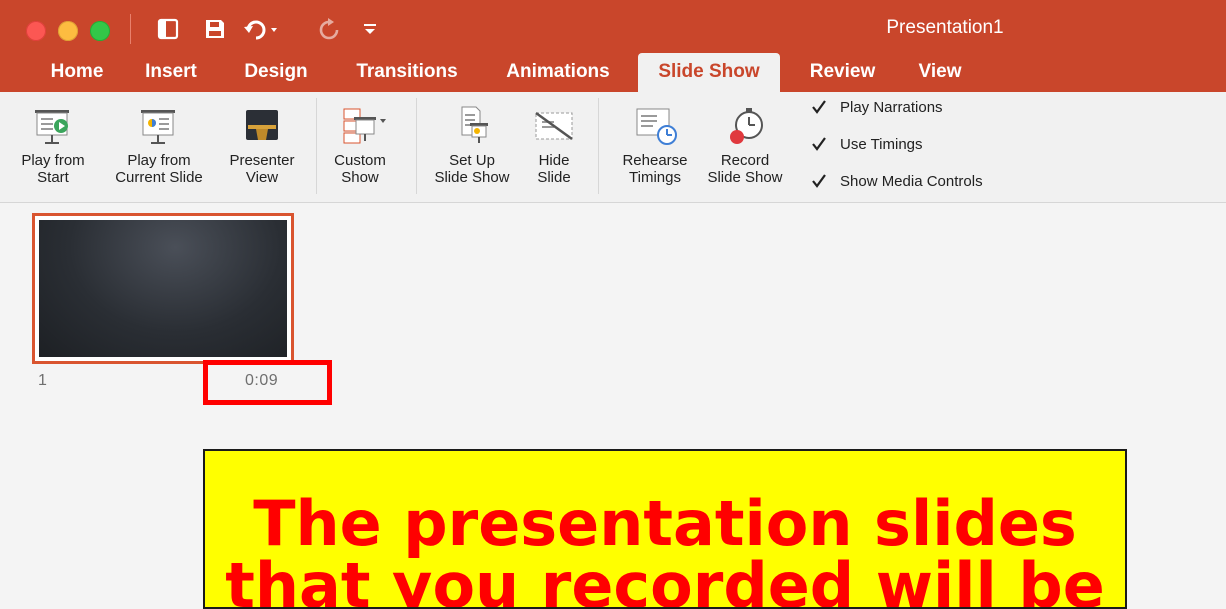  Describe the element at coordinates (842, 75) in the screenshot. I see `tab-review: Review` at that location.